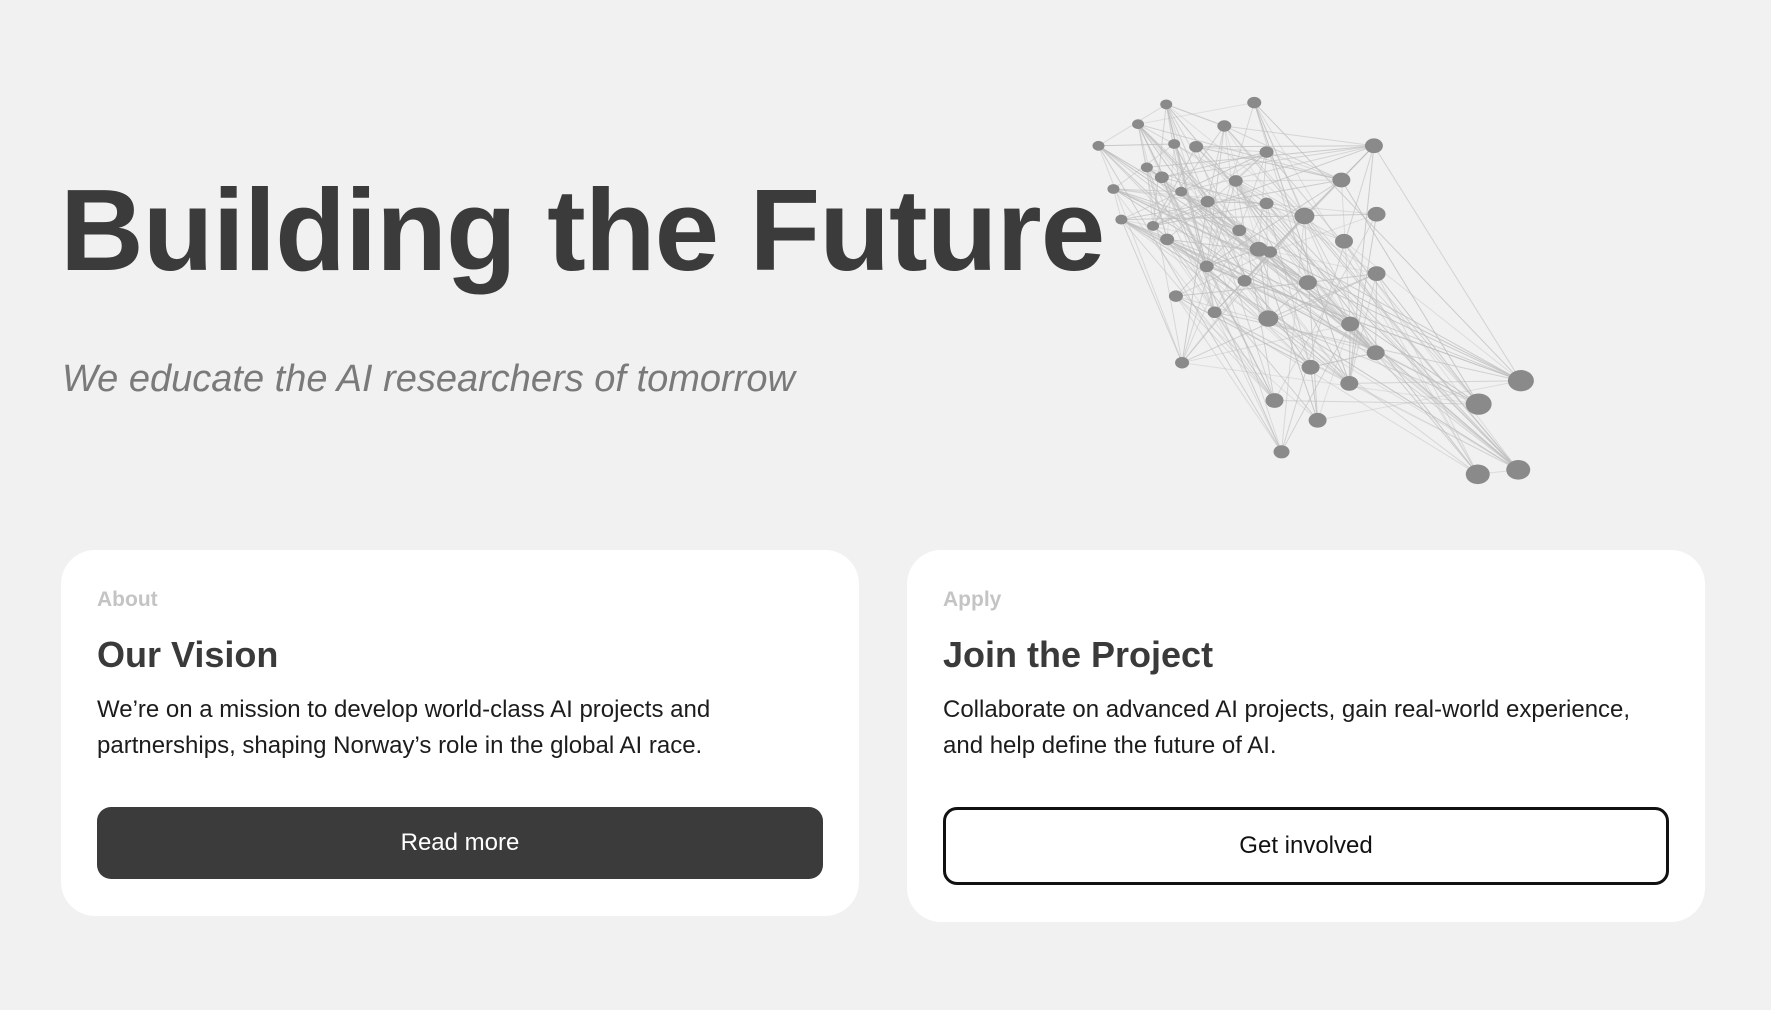  Describe the element at coordinates (460, 600) in the screenshot. I see `about-card-eyebrow: About` at that location.